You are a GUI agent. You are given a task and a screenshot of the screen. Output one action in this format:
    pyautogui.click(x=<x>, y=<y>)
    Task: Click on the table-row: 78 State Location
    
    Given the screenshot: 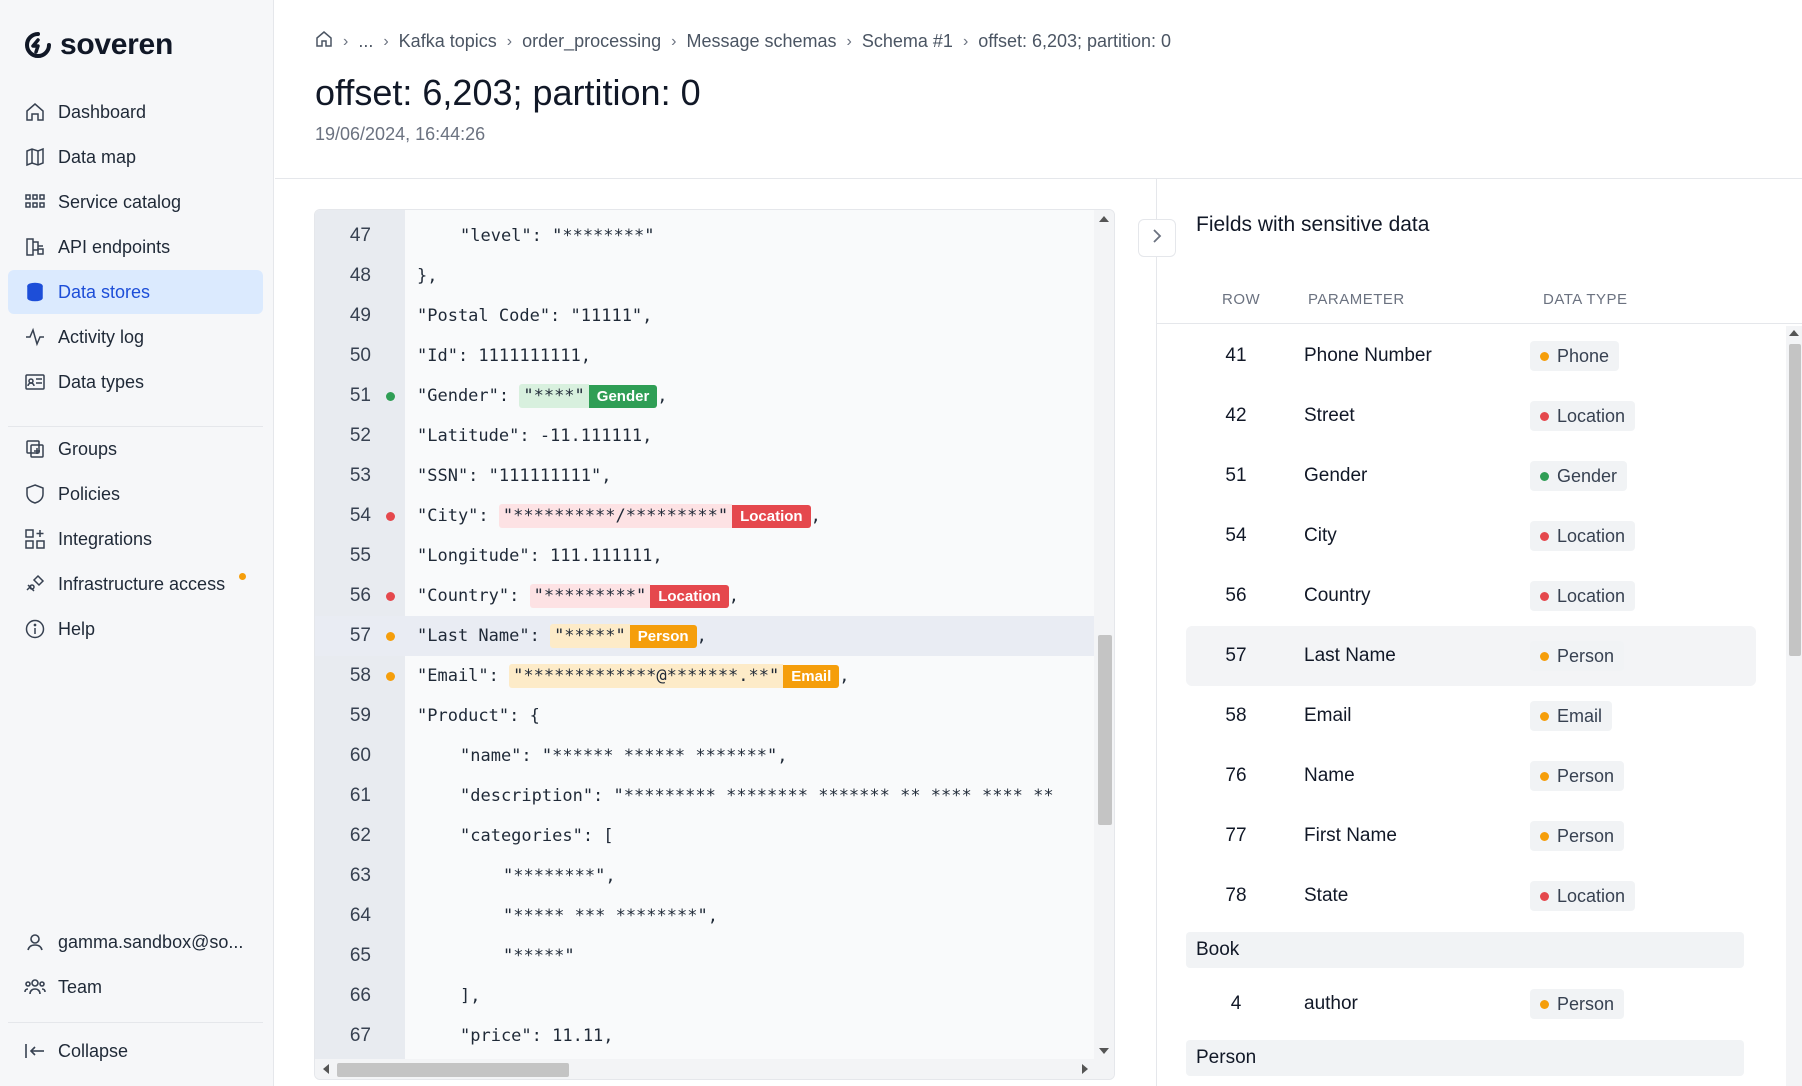 What is the action you would take?
    pyautogui.click(x=1471, y=896)
    